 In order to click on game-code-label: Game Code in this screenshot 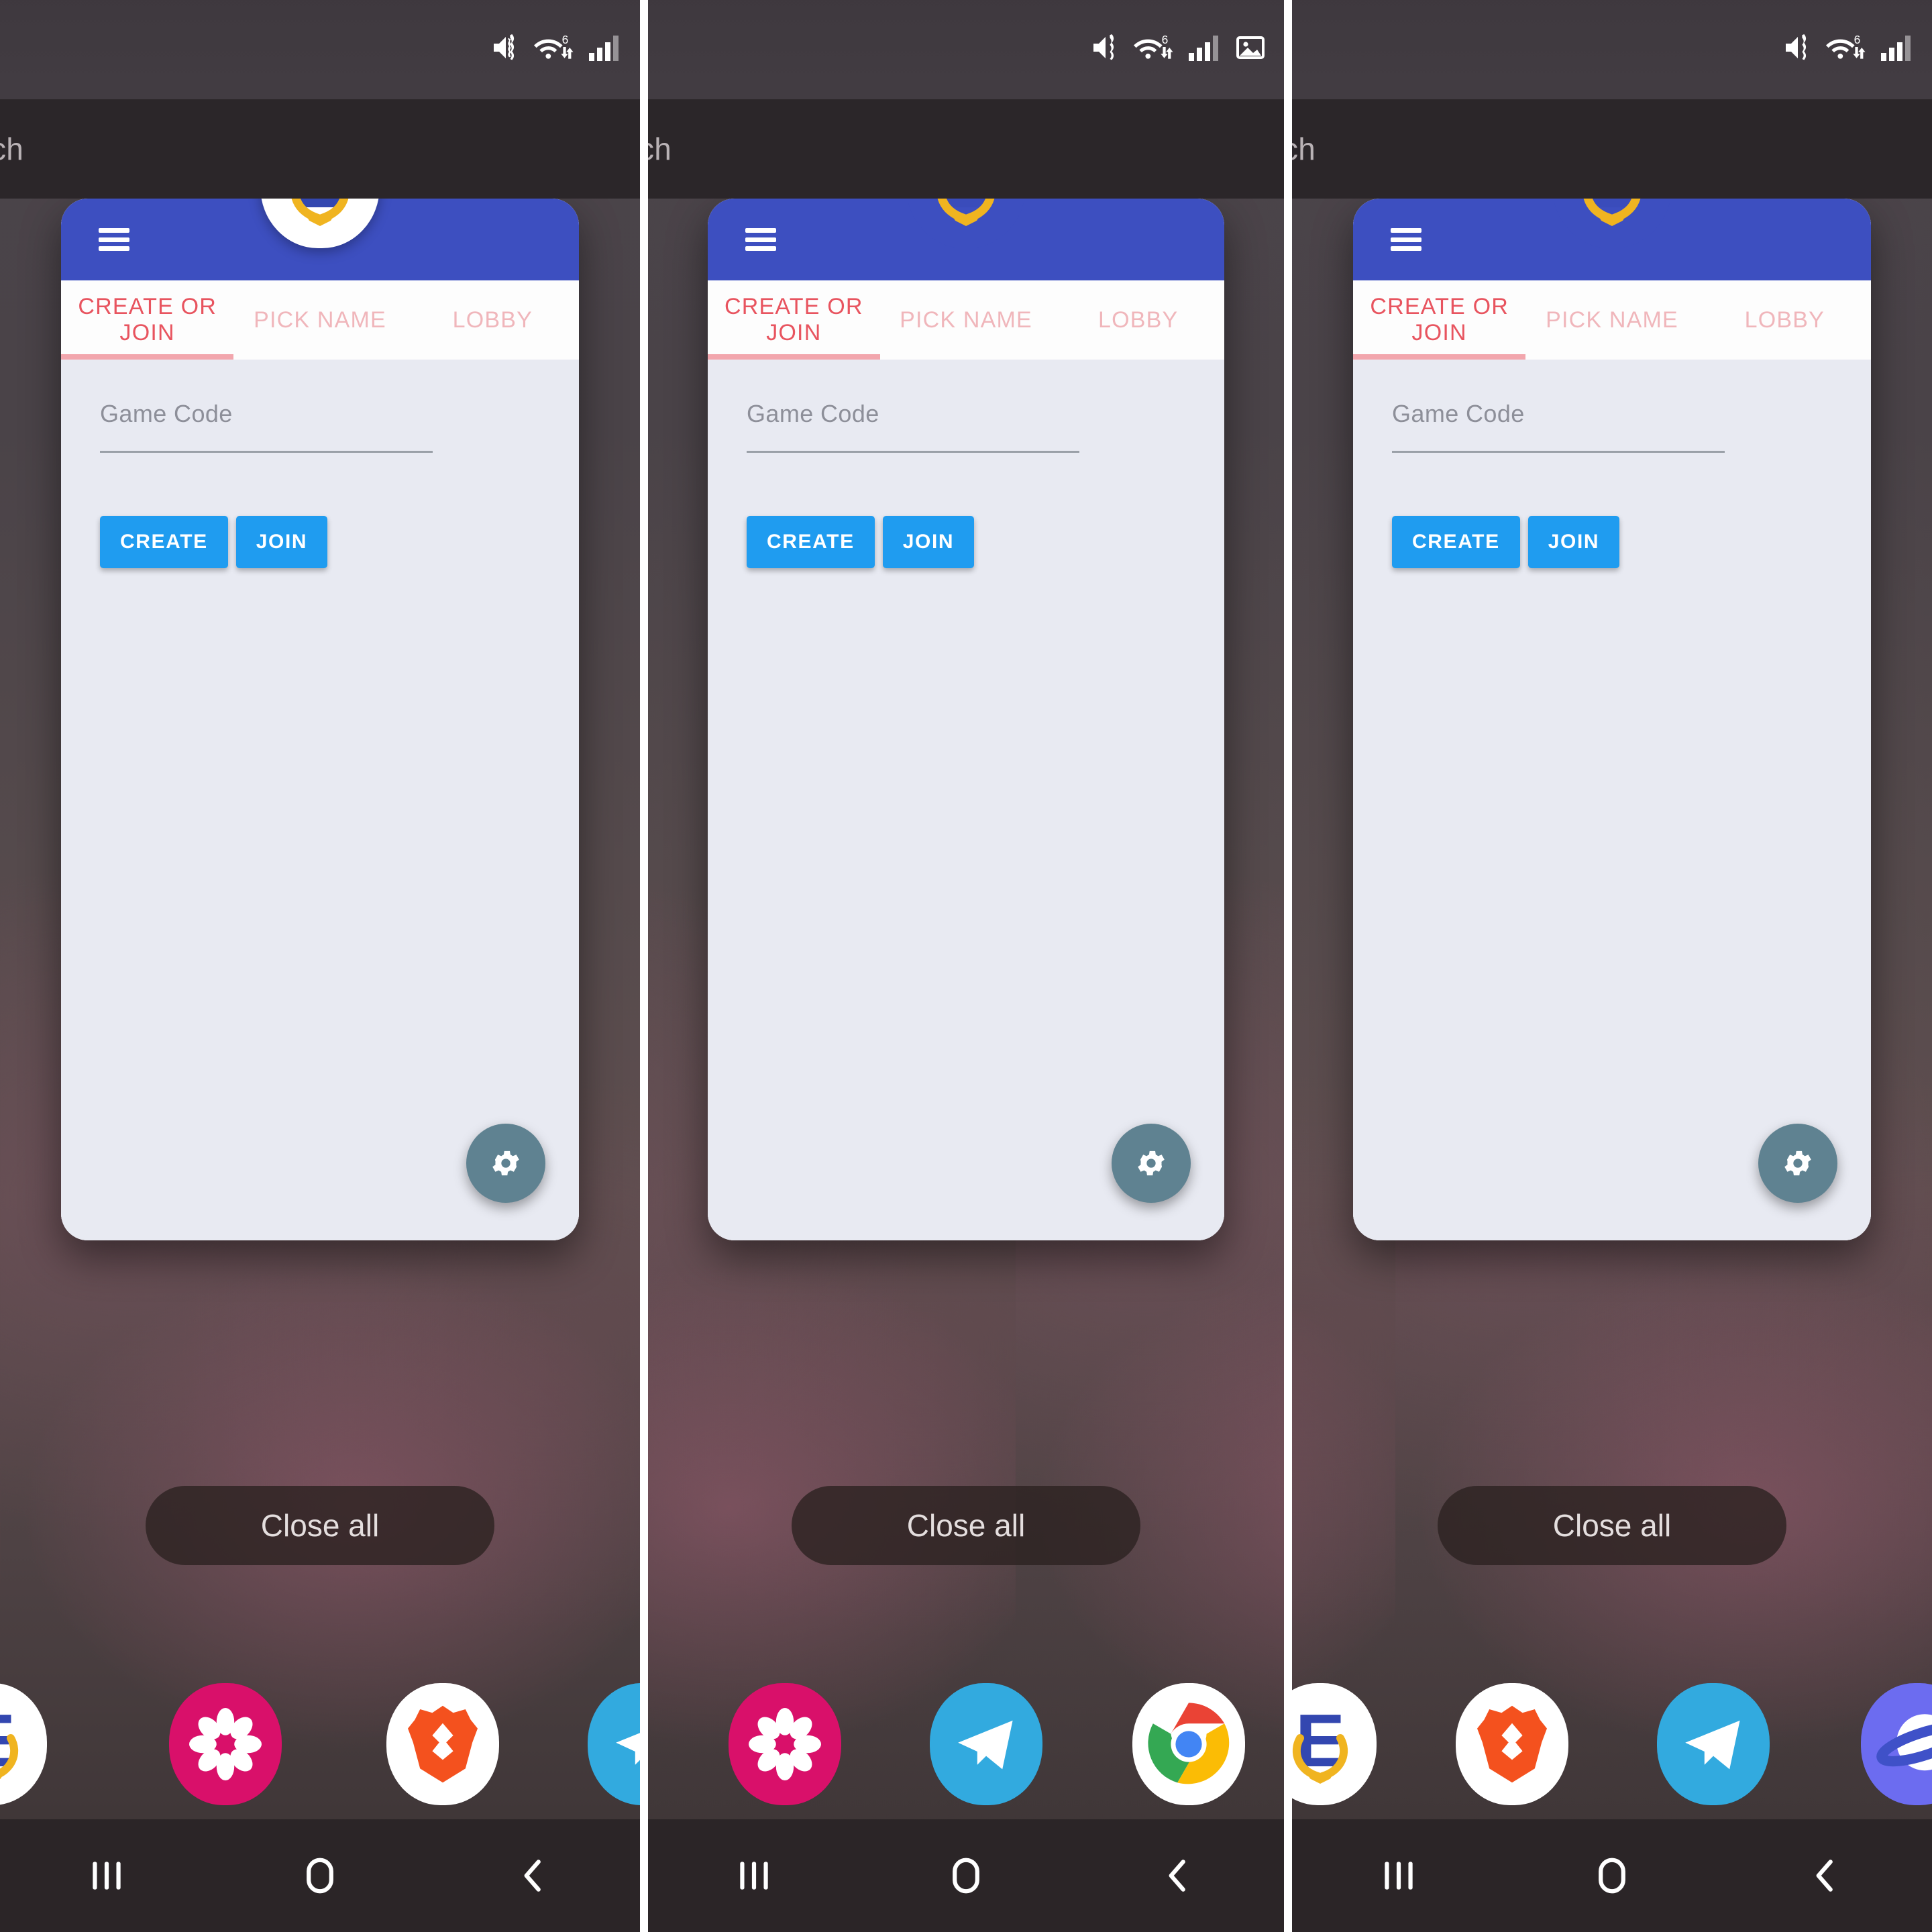, I will do `click(1458, 413)`.